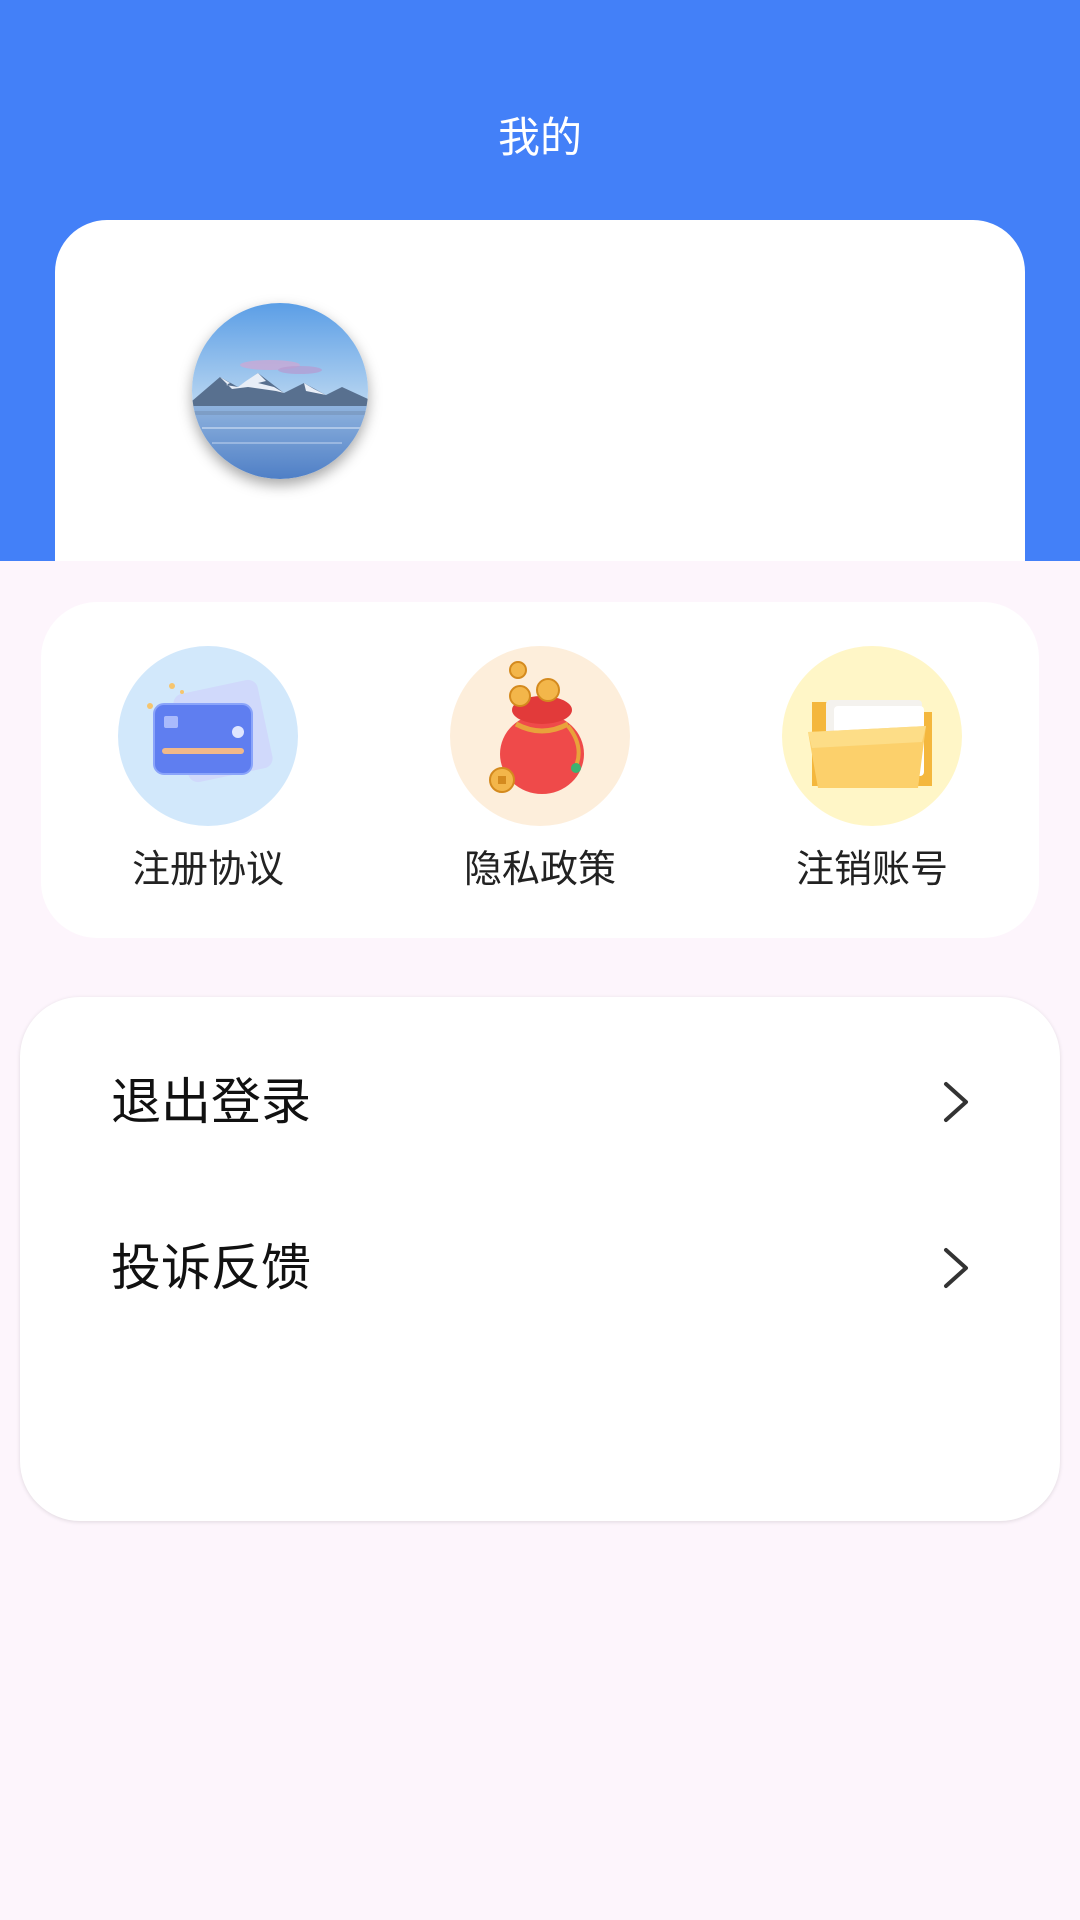 The image size is (1080, 1920). I want to click on shortcut-label: 注销账号, so click(871, 869).